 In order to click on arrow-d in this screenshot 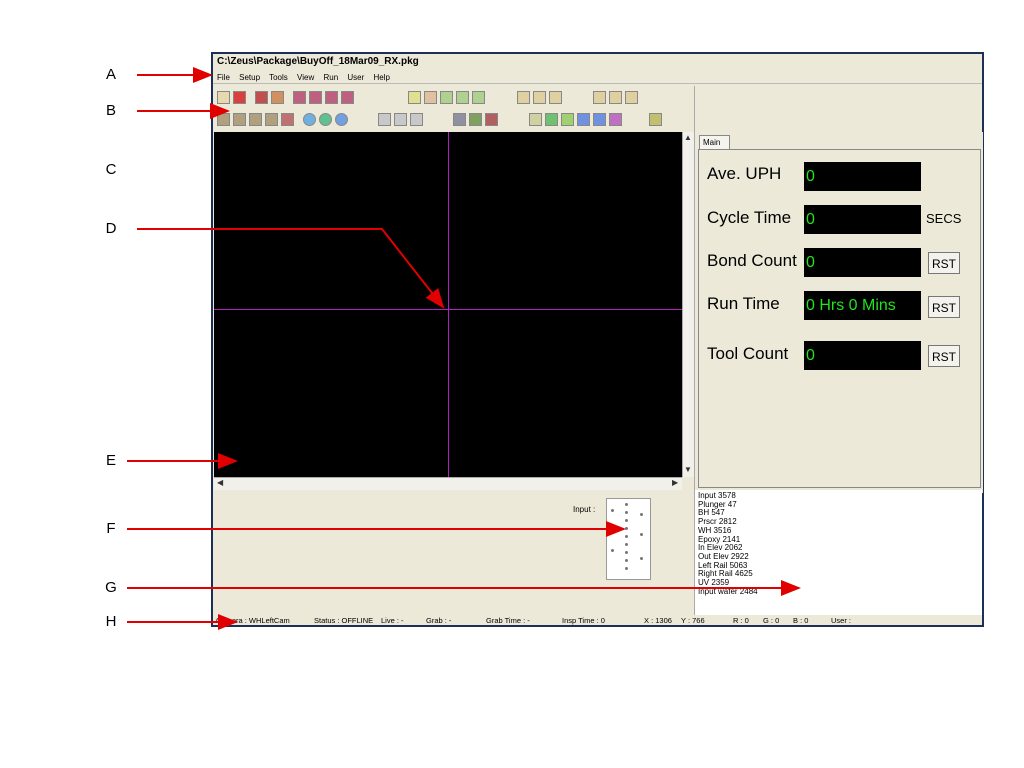, I will do `click(291, 268)`.